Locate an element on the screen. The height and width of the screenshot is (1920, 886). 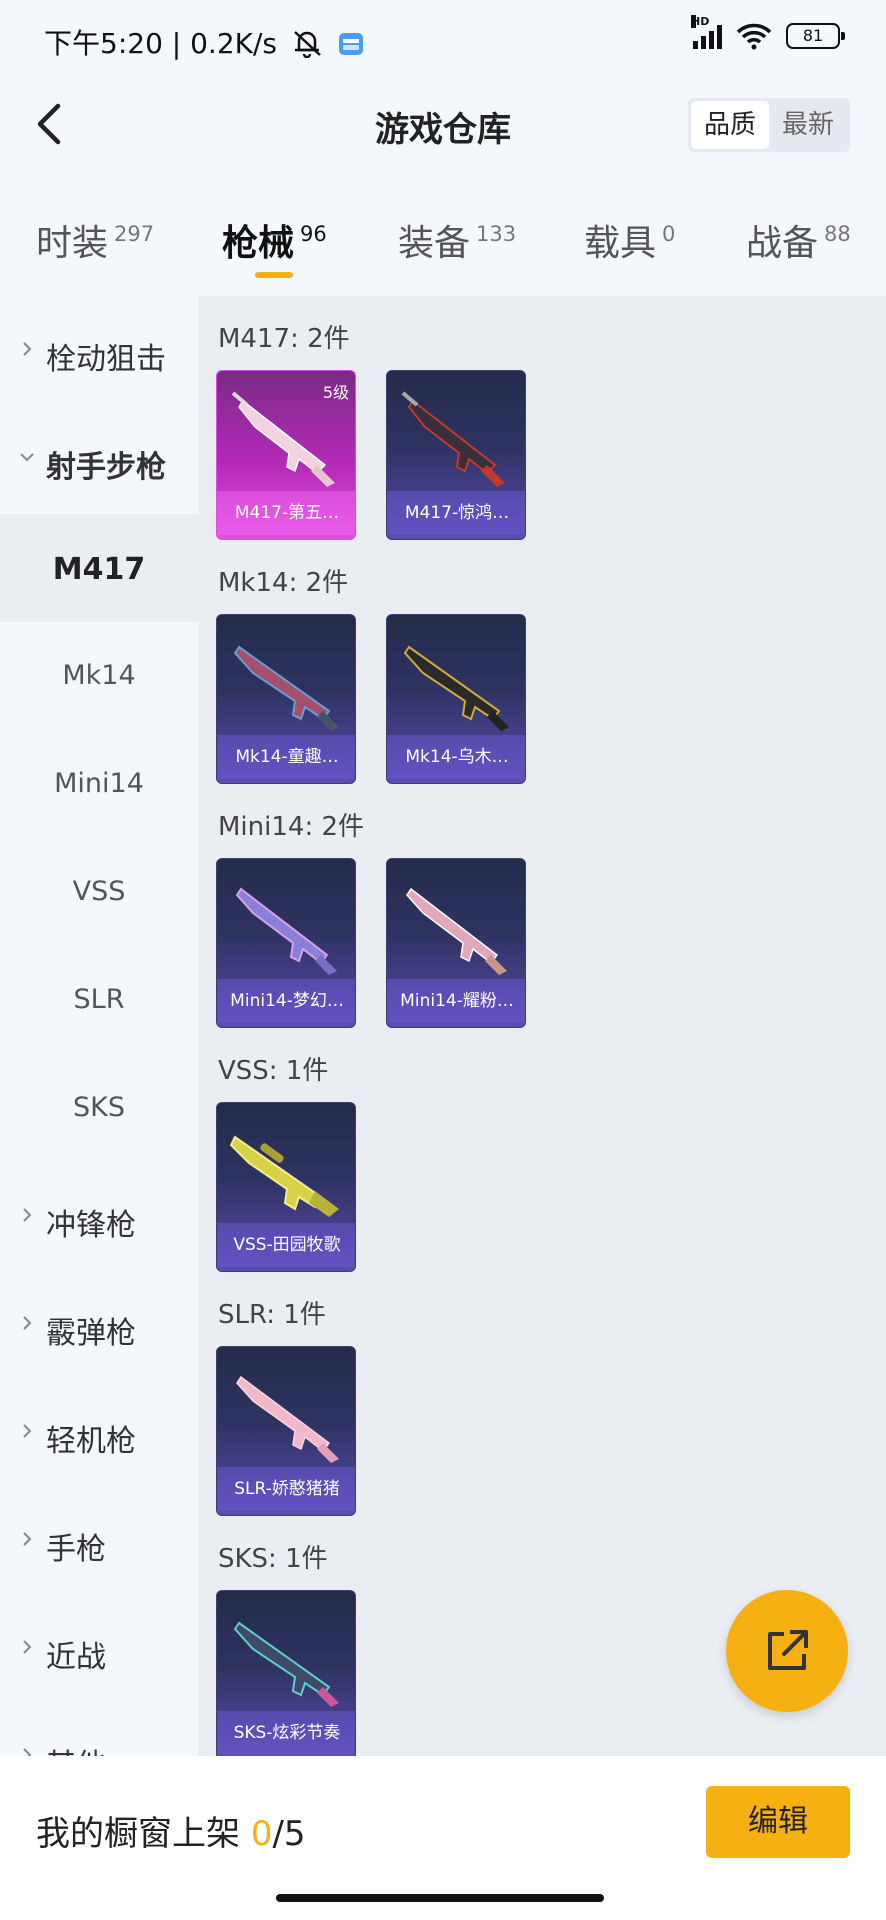
wifi-icon is located at coordinates (754, 36).